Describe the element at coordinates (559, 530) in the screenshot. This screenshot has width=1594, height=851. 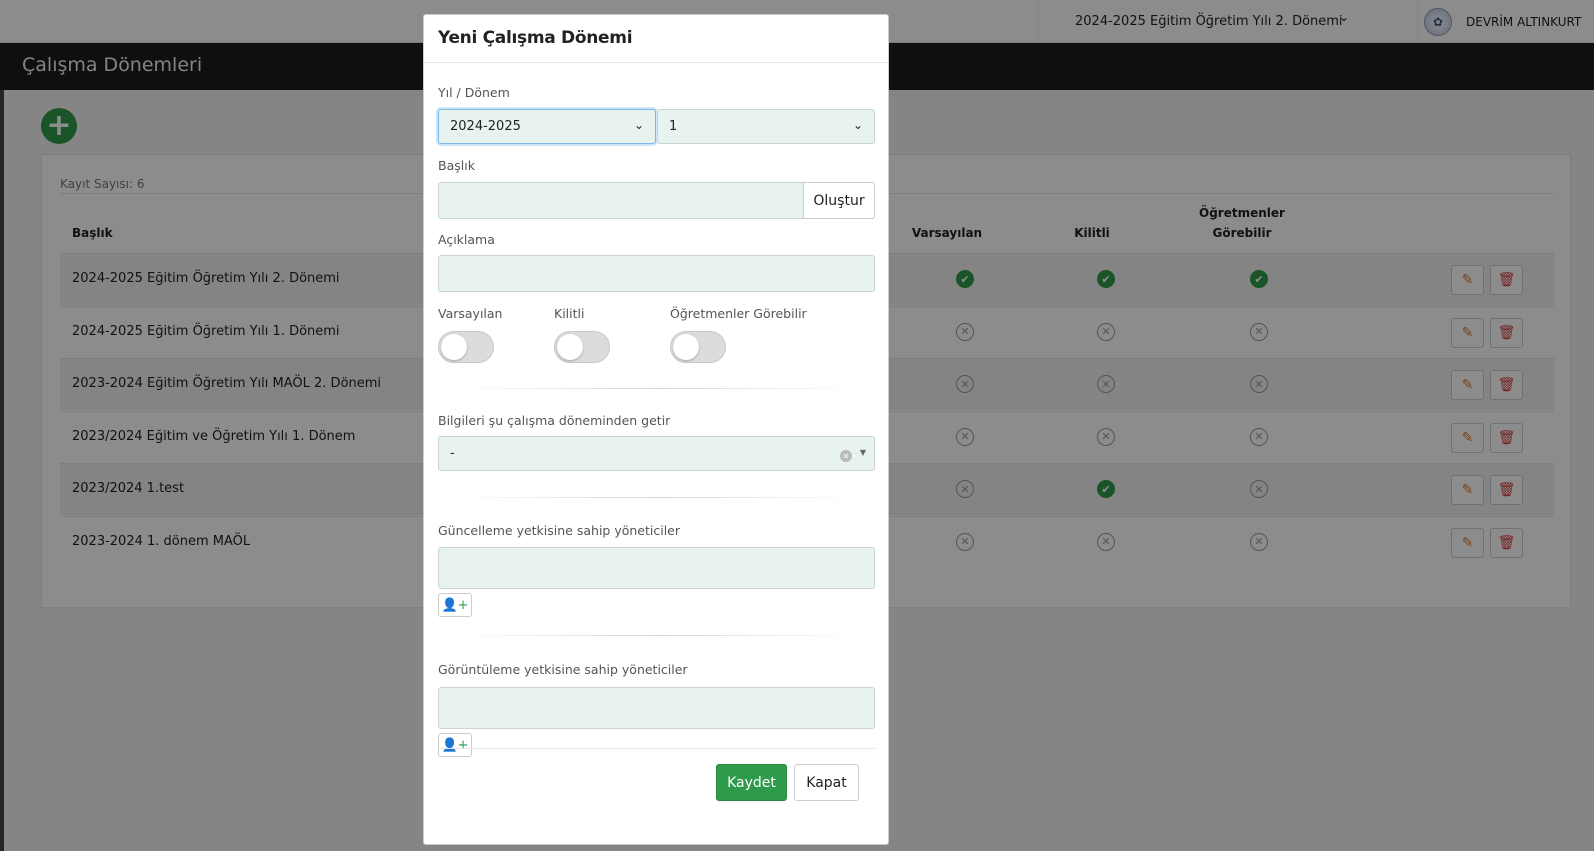
I see `update-admins-label: Güncelleme yetkisine sahip yöneticiler` at that location.